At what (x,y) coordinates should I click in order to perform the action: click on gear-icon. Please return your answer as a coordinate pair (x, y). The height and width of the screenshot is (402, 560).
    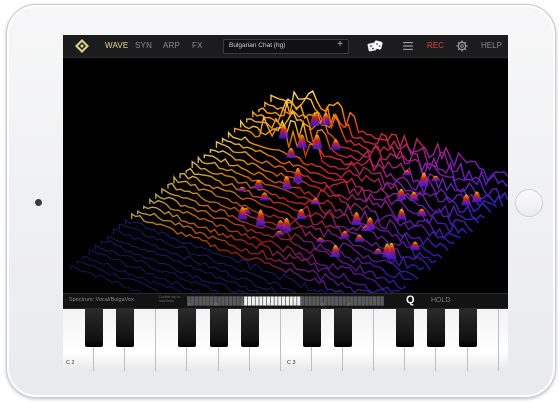
    Looking at the image, I should click on (462, 46).